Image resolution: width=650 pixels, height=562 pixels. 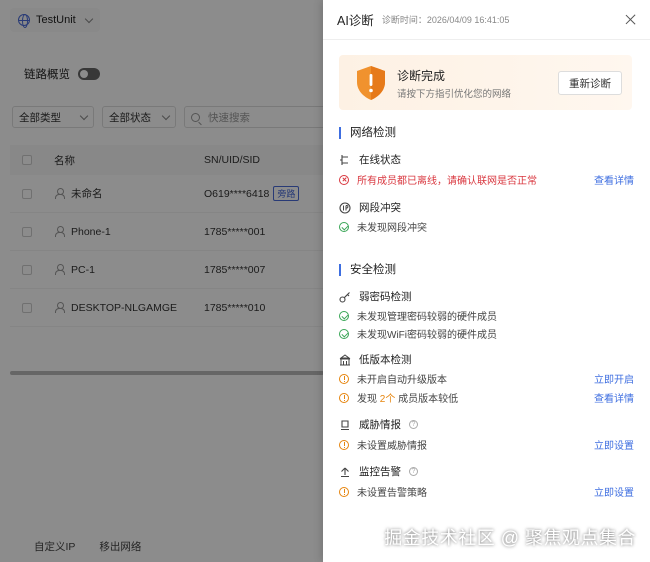 I want to click on threat-intel-title: 威胁情报 ?, so click(x=378, y=424).